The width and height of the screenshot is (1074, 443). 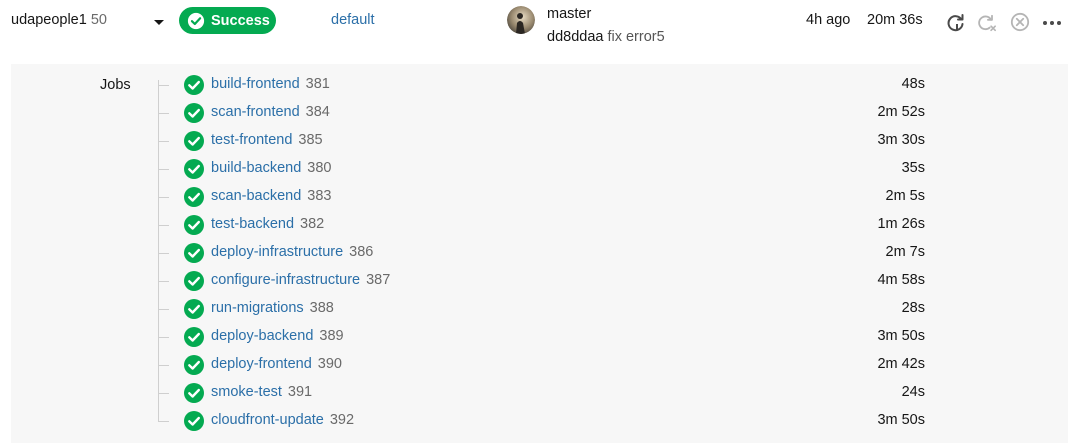 I want to click on job-number: 392, so click(x=342, y=420).